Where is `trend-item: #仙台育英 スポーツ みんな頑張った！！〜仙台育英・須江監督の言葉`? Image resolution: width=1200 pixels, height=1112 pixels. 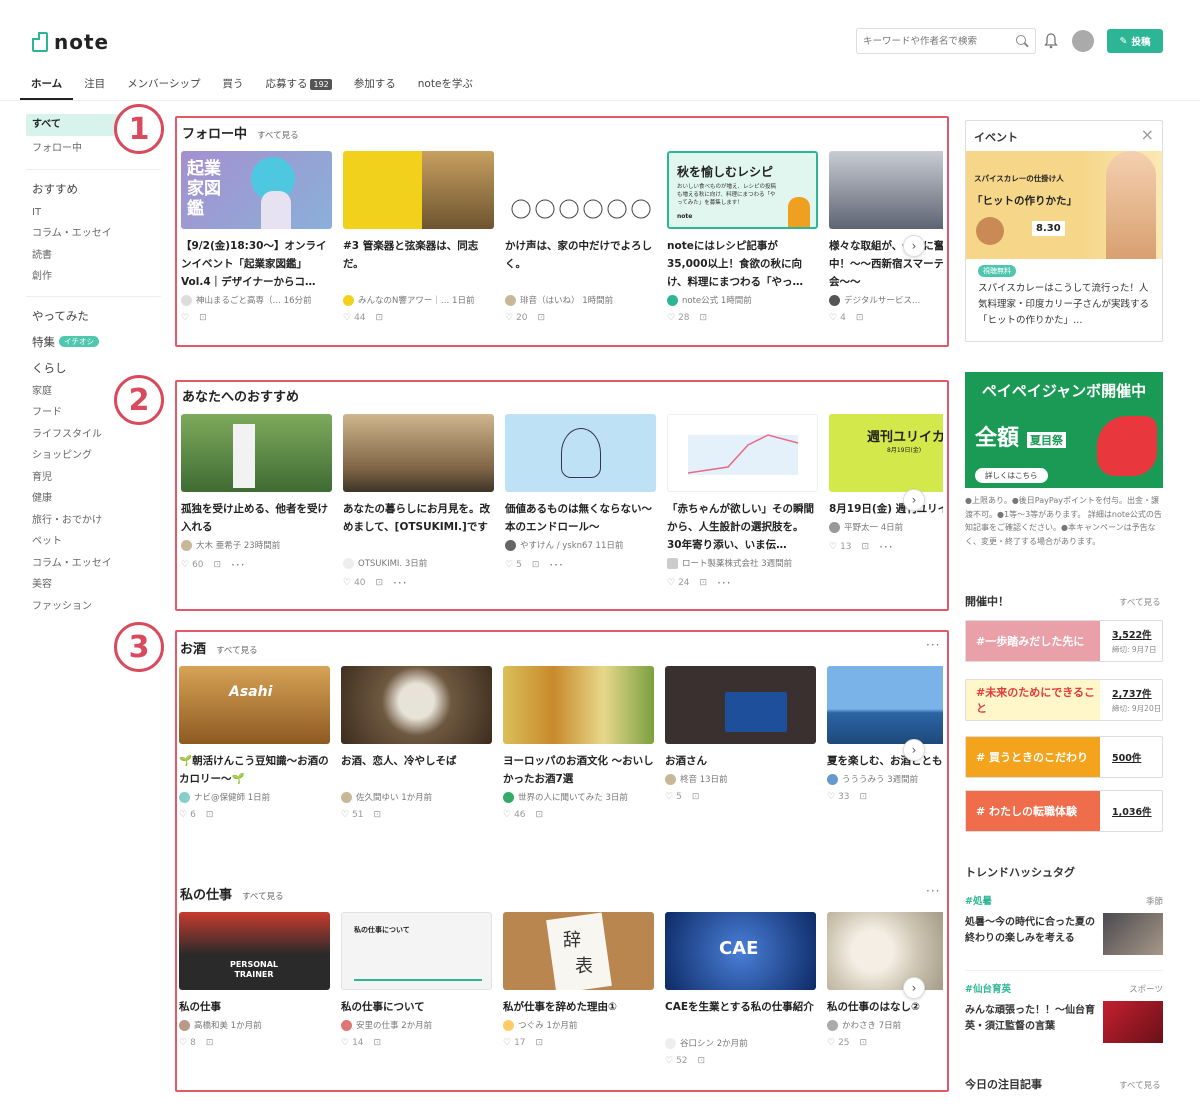 trend-item: #仙台育英 スポーツ みんな頑張った！！〜仙台育英・須江監督の言葉 is located at coordinates (1064, 1016).